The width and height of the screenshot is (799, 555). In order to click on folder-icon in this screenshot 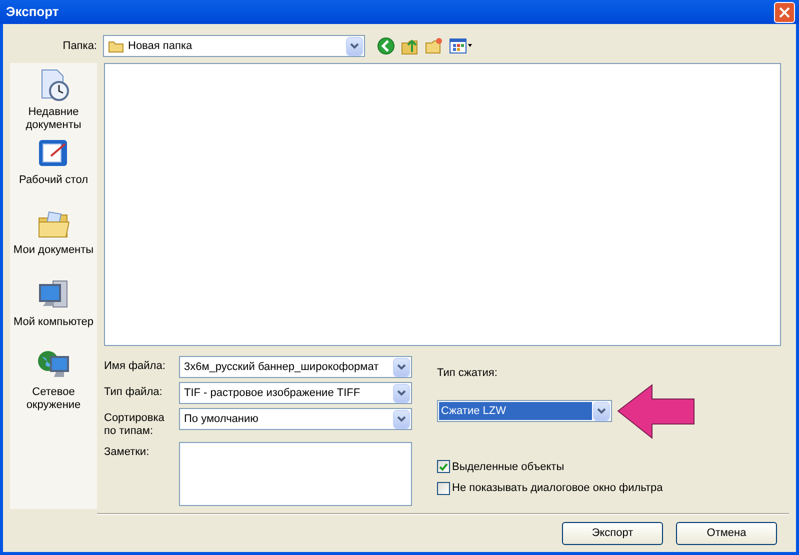, I will do `click(116, 46)`.